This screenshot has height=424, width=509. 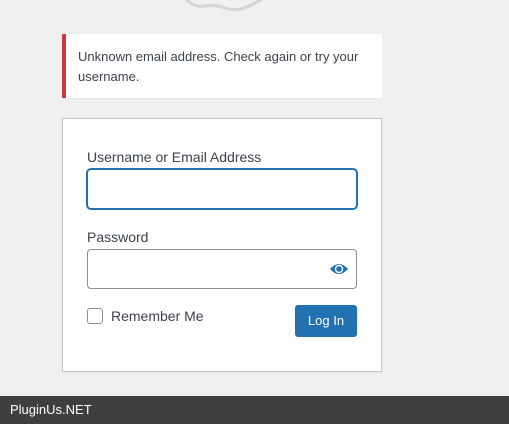 What do you see at coordinates (118, 237) in the screenshot?
I see `password-label: Password` at bounding box center [118, 237].